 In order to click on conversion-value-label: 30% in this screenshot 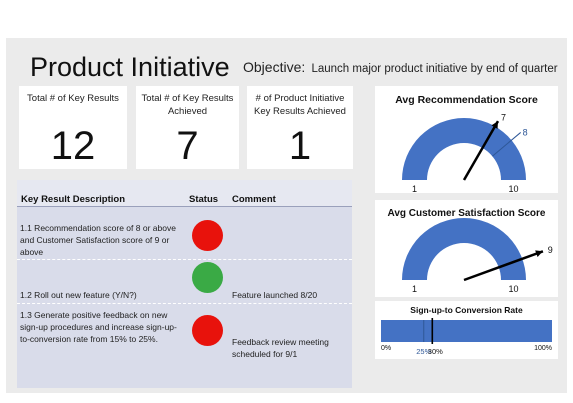, I will do `click(435, 351)`.